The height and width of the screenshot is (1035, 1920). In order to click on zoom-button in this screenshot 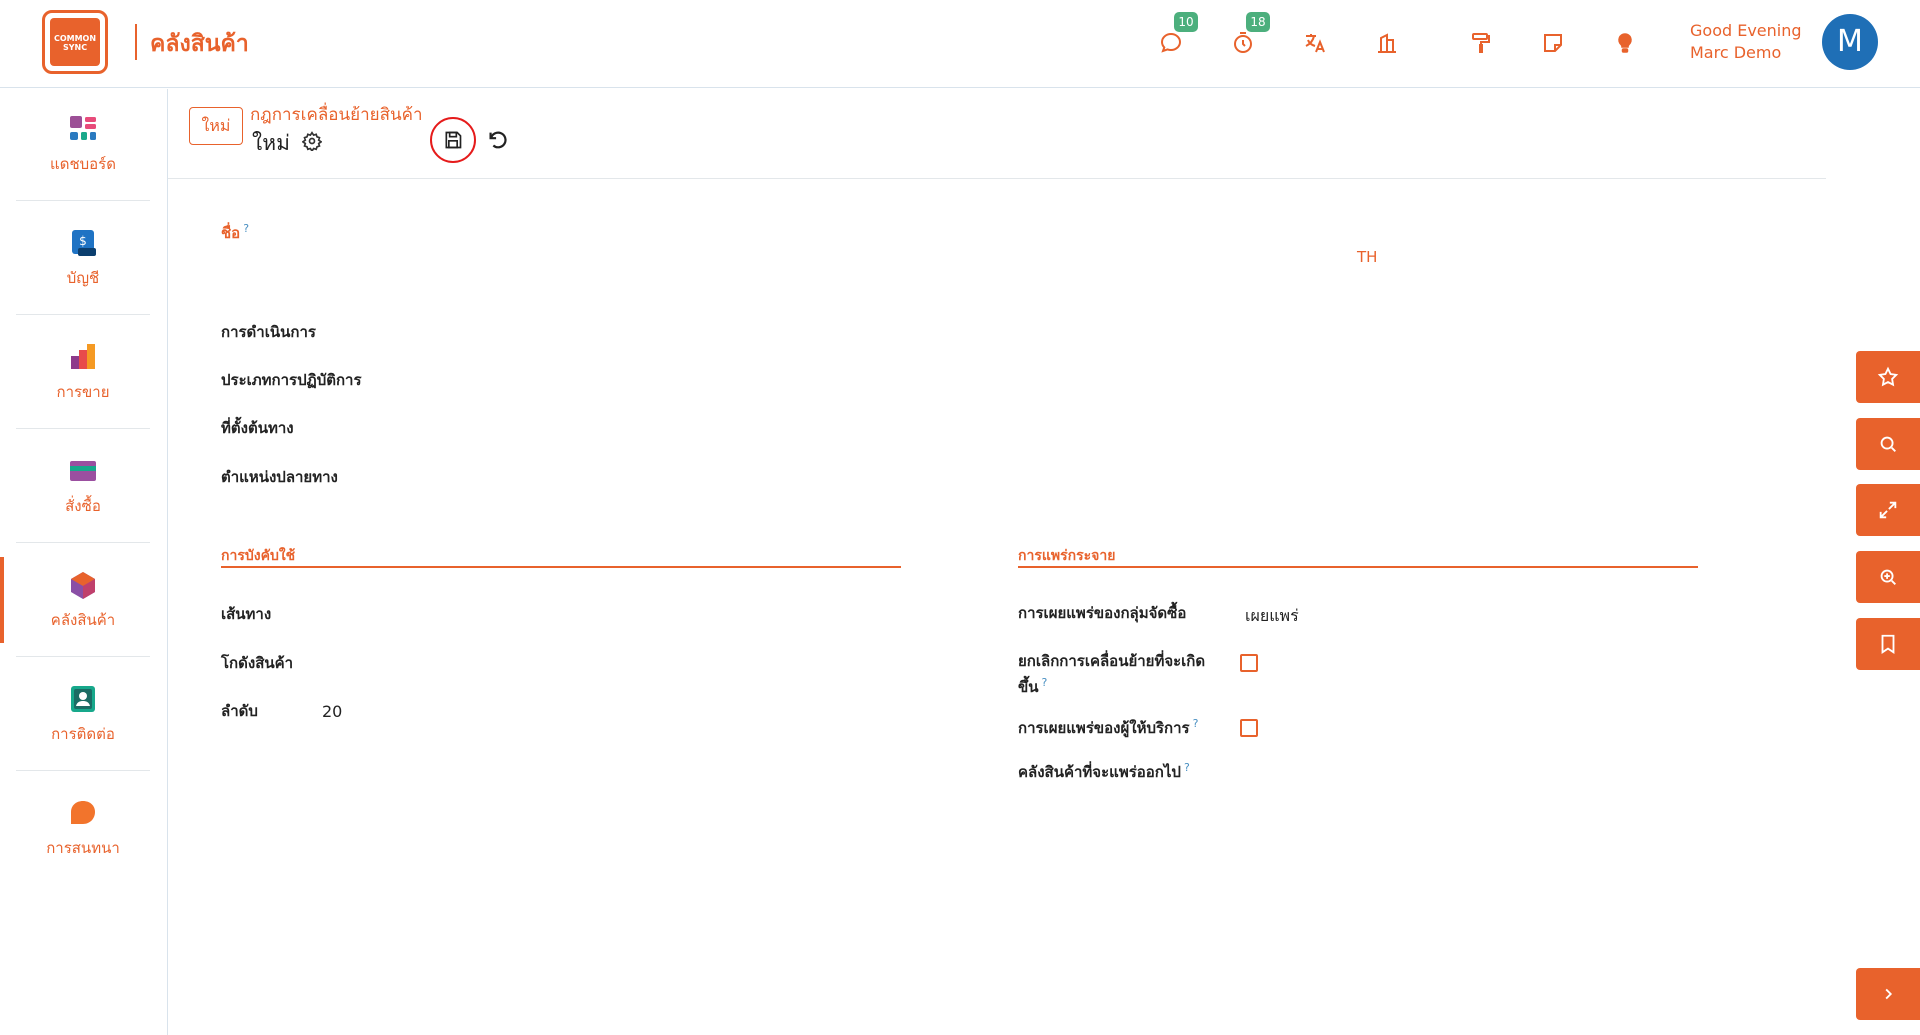, I will do `click(1888, 577)`.